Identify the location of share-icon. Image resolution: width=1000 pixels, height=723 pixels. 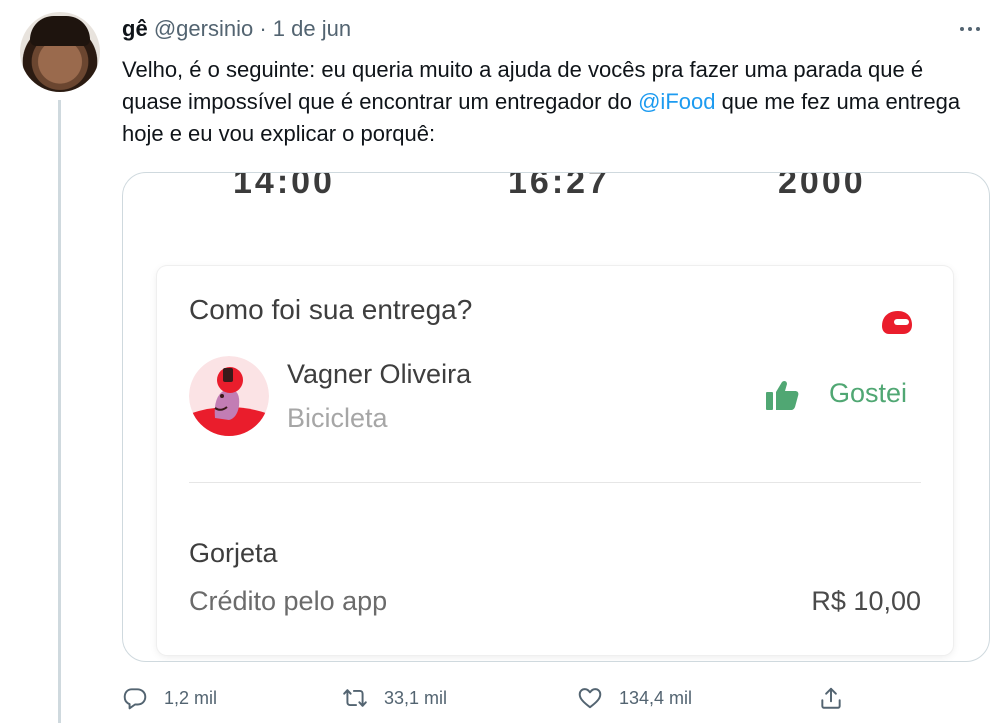
(831, 698).